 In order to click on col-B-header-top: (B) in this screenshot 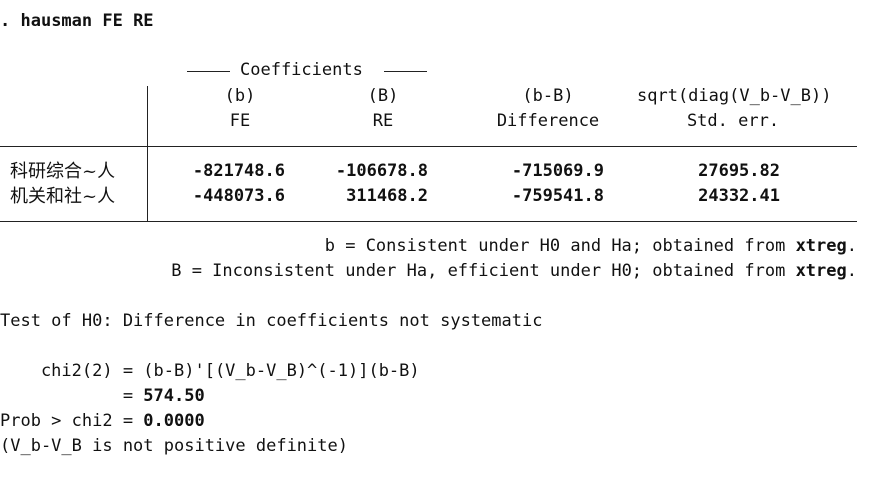, I will do `click(383, 96)`.